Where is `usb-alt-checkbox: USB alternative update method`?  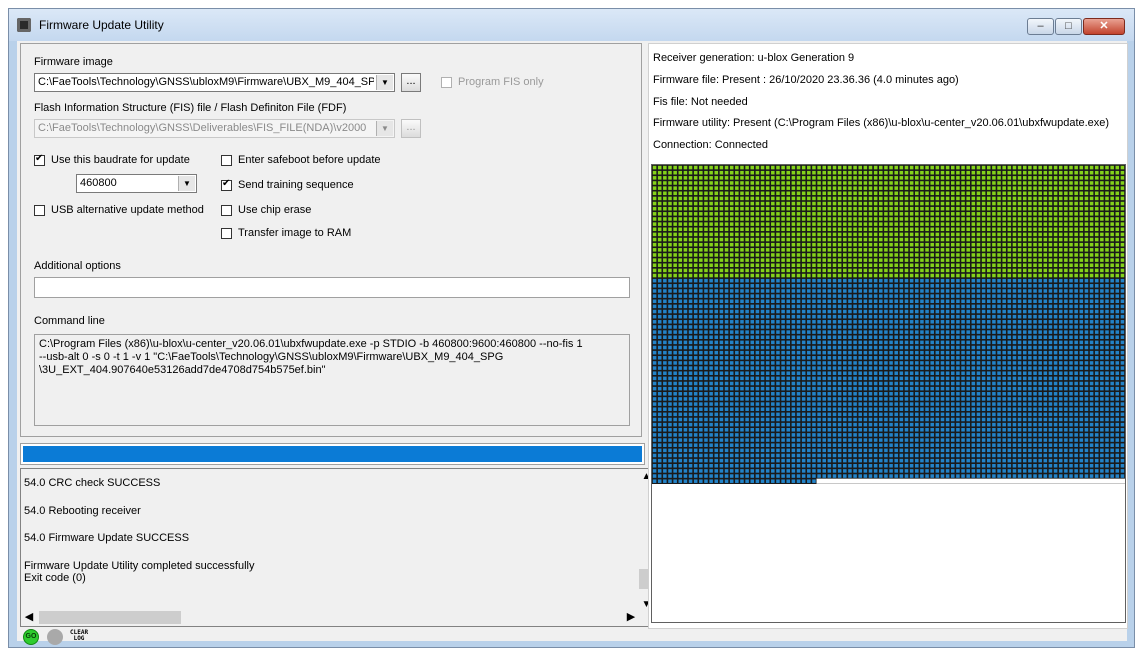
usb-alt-checkbox: USB alternative update method is located at coordinates (119, 210).